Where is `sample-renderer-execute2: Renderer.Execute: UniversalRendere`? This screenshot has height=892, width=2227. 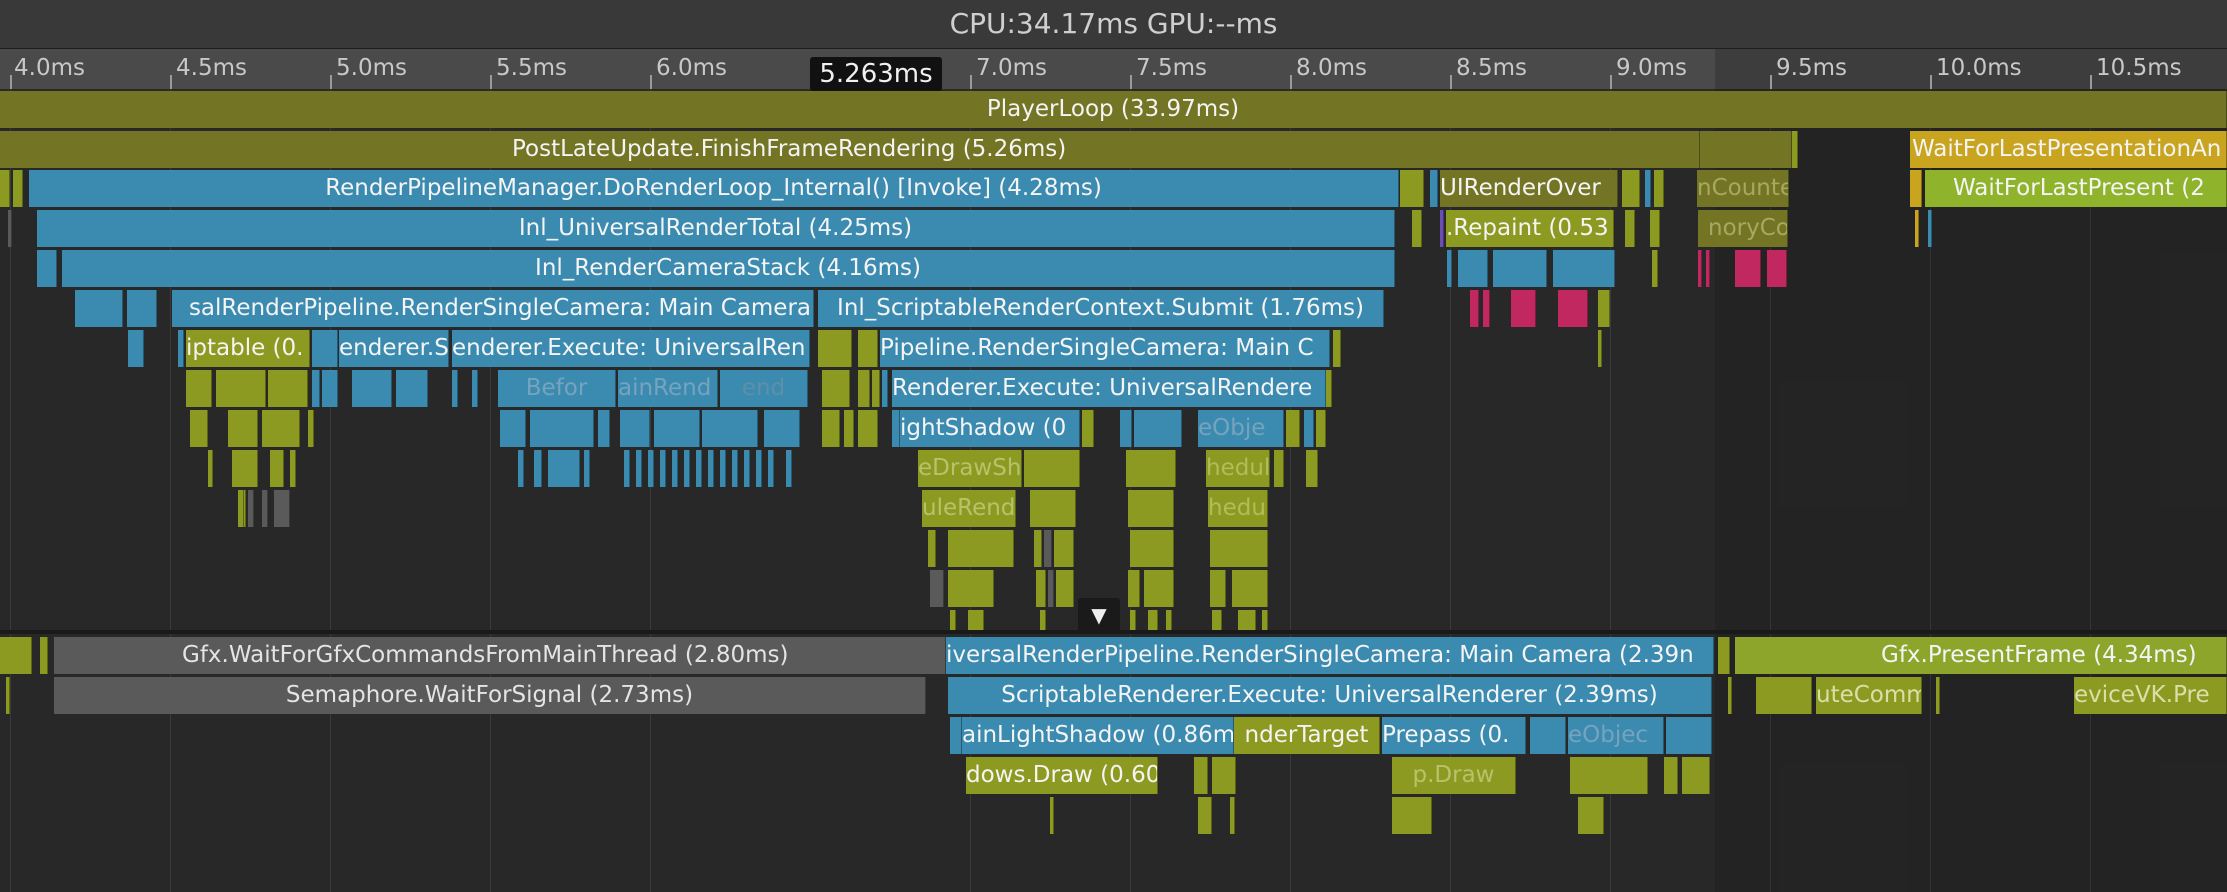
sample-renderer-execute2: Renderer.Execute: UniversalRendere is located at coordinates (1109, 388).